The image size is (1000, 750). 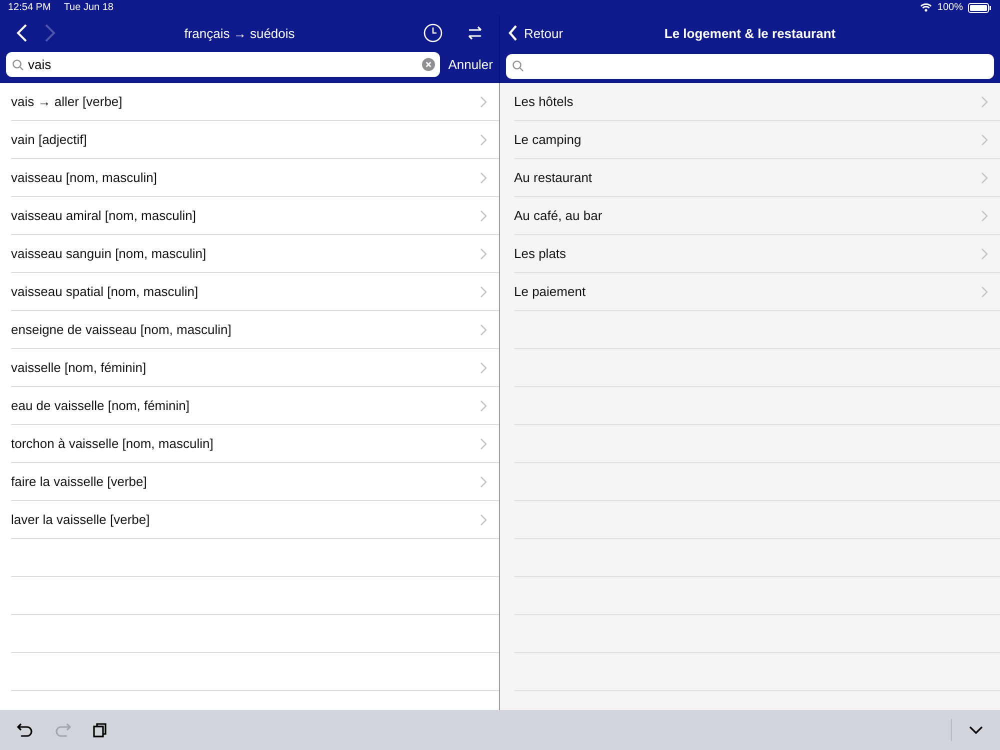 What do you see at coordinates (255, 406) in the screenshot?
I see `result-row: eau de vaisselle [nom, féminin]` at bounding box center [255, 406].